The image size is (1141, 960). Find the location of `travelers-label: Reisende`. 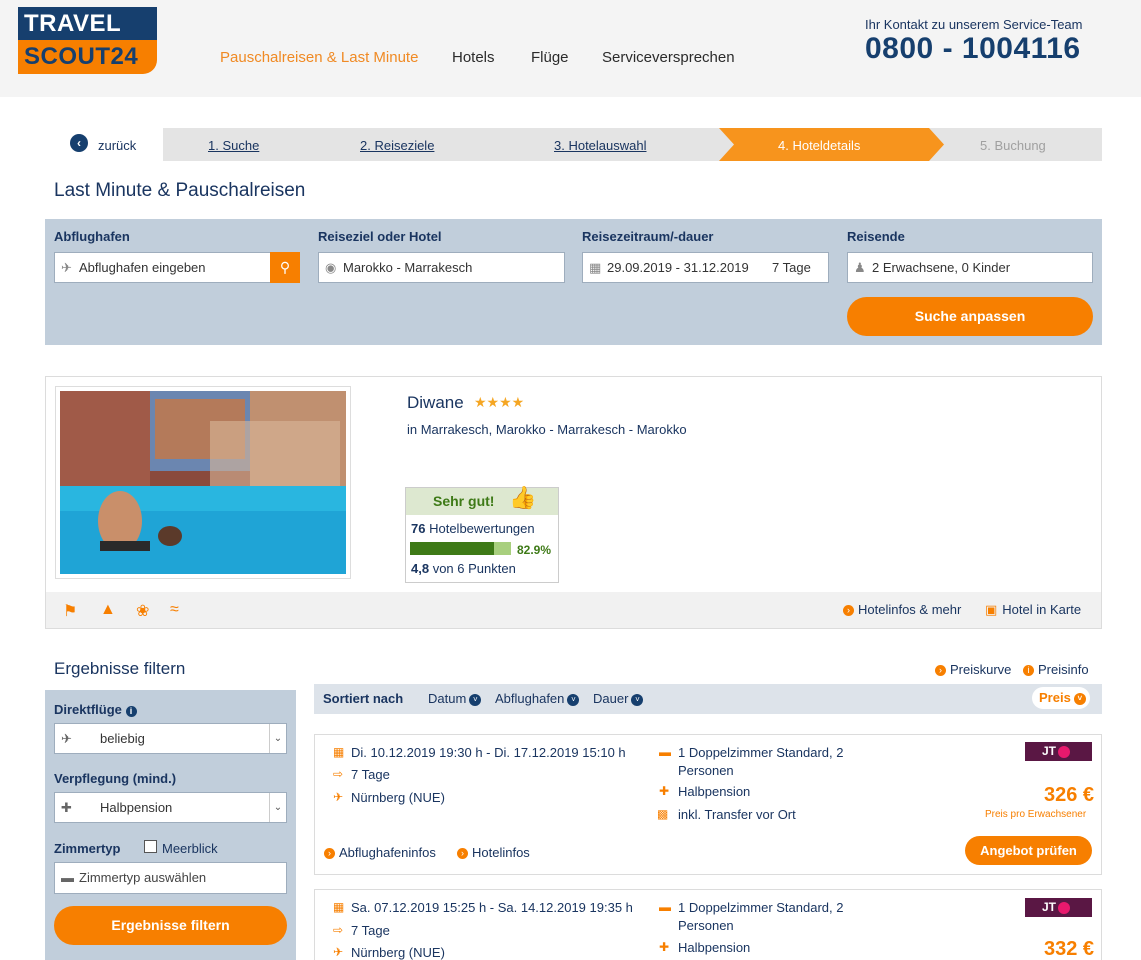

travelers-label: Reisende is located at coordinates (876, 236).